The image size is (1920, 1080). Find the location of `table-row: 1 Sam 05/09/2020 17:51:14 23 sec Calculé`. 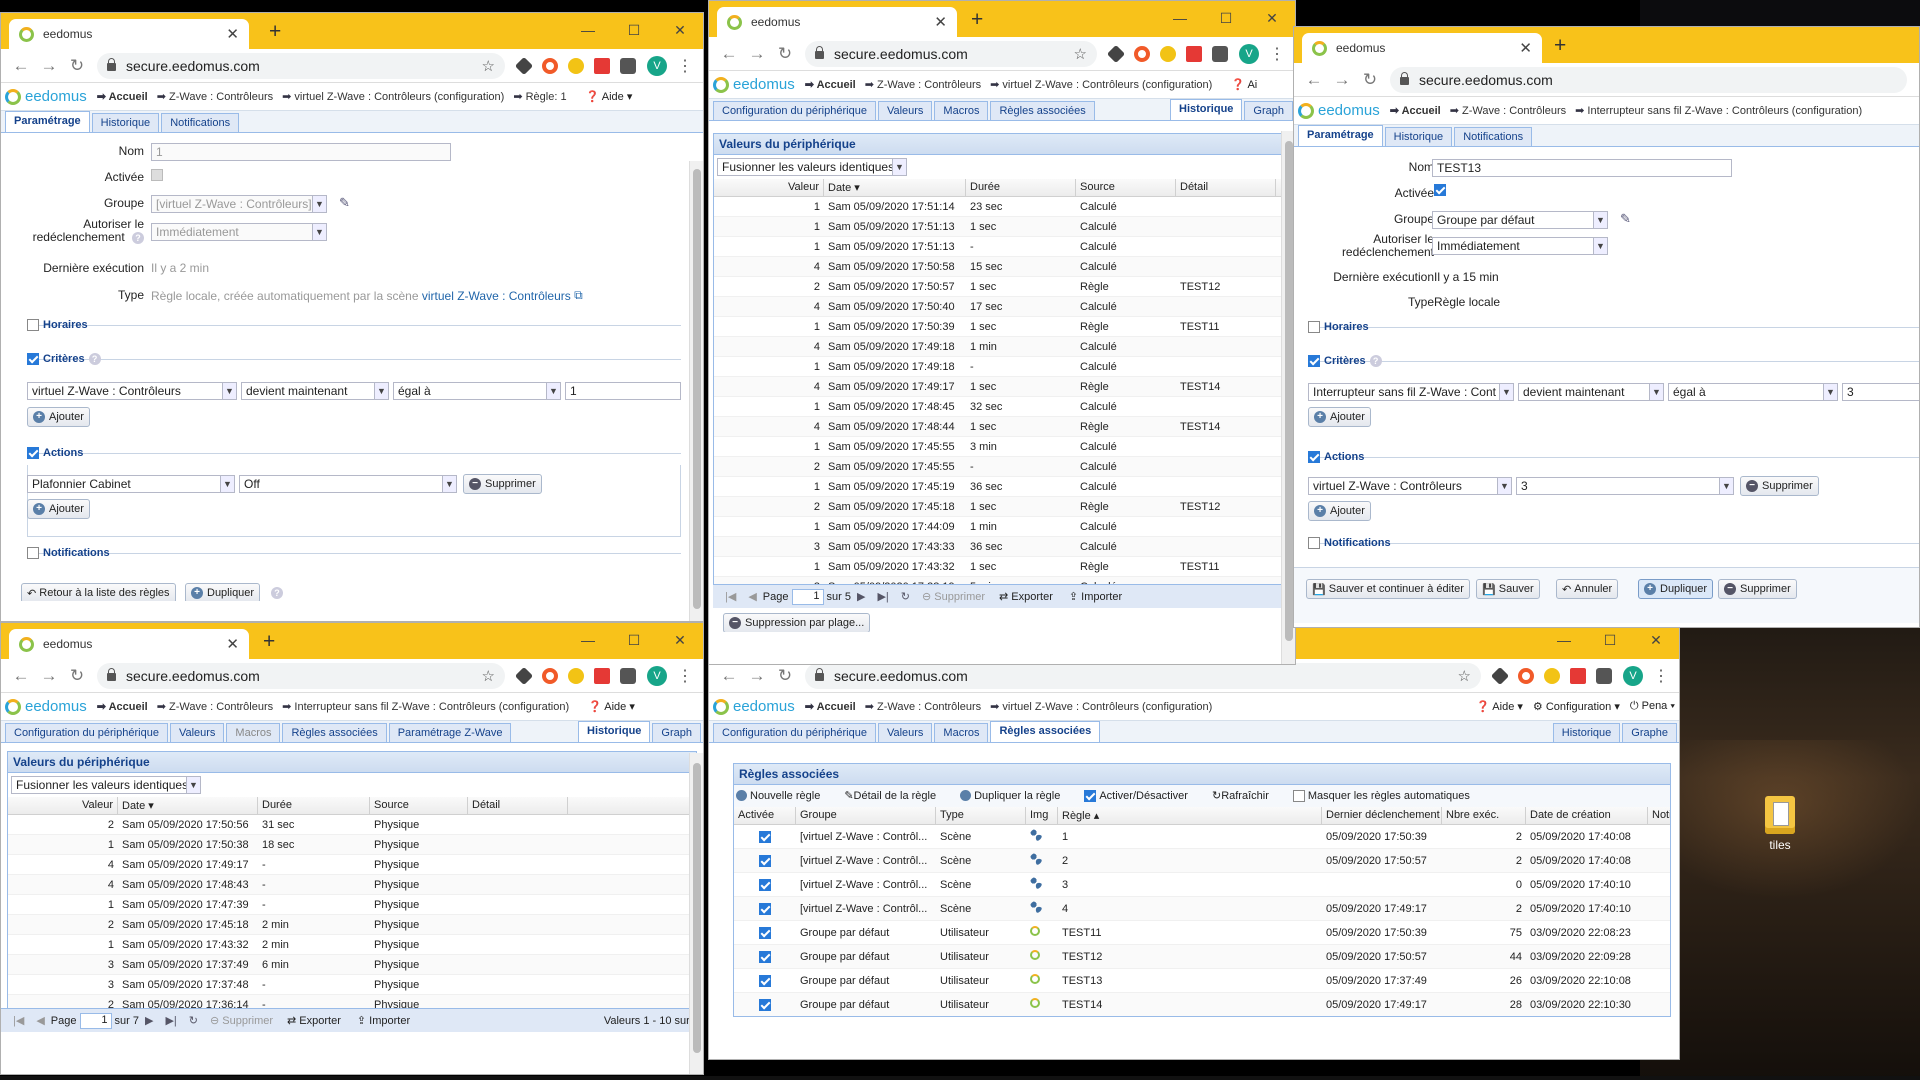

table-row: 1 Sam 05/09/2020 17:51:14 23 sec Calculé is located at coordinates (1001, 207).